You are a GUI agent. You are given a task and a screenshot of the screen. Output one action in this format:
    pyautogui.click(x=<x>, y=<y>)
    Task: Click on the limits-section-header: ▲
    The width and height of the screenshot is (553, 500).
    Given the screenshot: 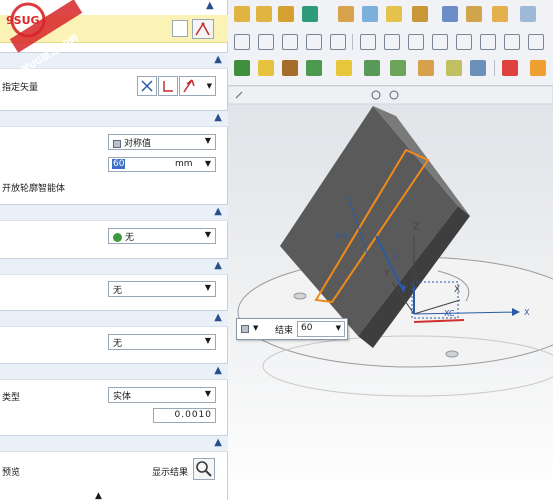 What is the action you would take?
    pyautogui.click(x=114, y=118)
    